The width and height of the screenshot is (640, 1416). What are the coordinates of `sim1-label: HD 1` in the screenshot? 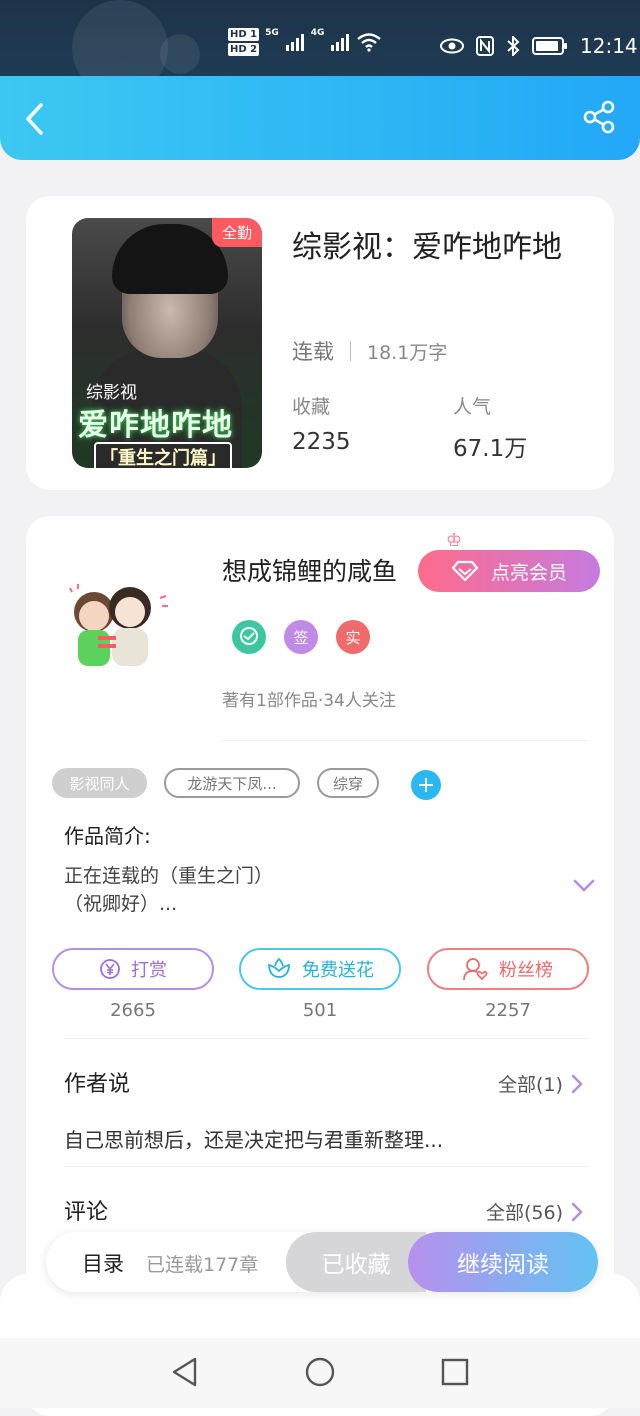 It's located at (244, 34).